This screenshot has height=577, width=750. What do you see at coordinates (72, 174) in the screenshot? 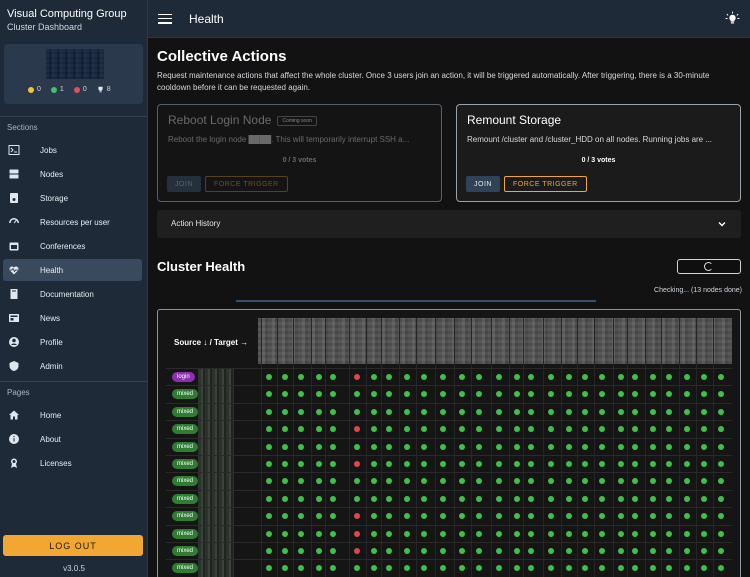
I see `nav-item-nodes: Nodes` at bounding box center [72, 174].